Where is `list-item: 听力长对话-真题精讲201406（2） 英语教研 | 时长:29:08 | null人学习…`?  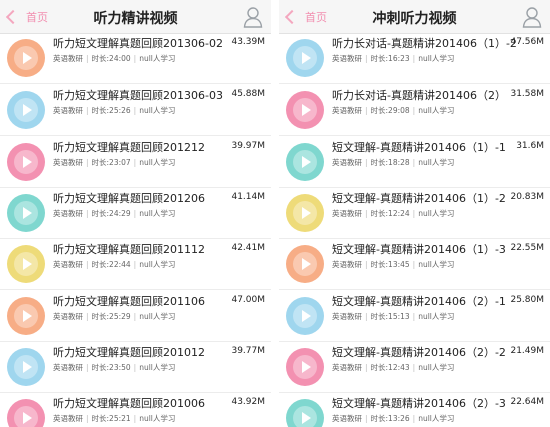
list-item: 听力长对话-真题精讲201406（2） 英语教研 | 时长:29:08 | null人学习… is located at coordinates (414, 110).